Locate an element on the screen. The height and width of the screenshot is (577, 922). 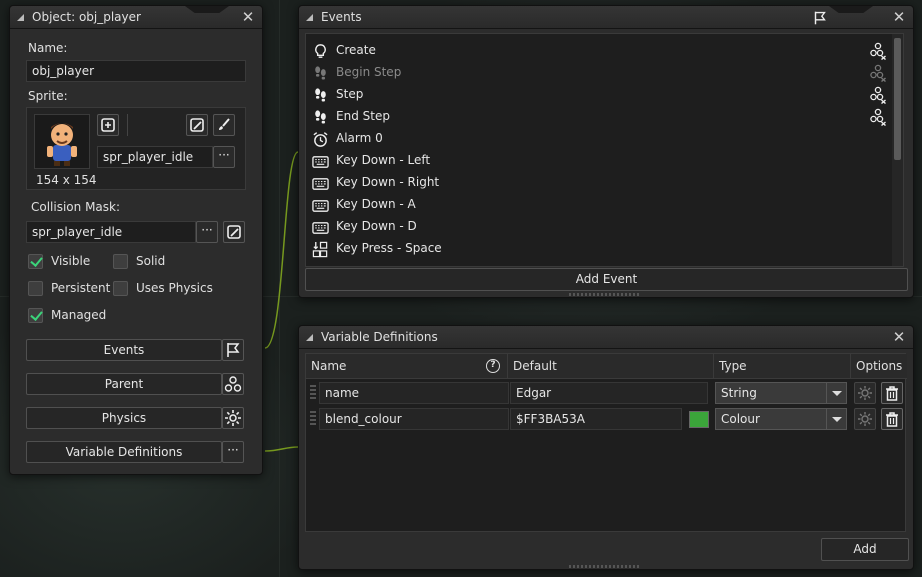
variable-name-field: blend_colour is located at coordinates (414, 419).